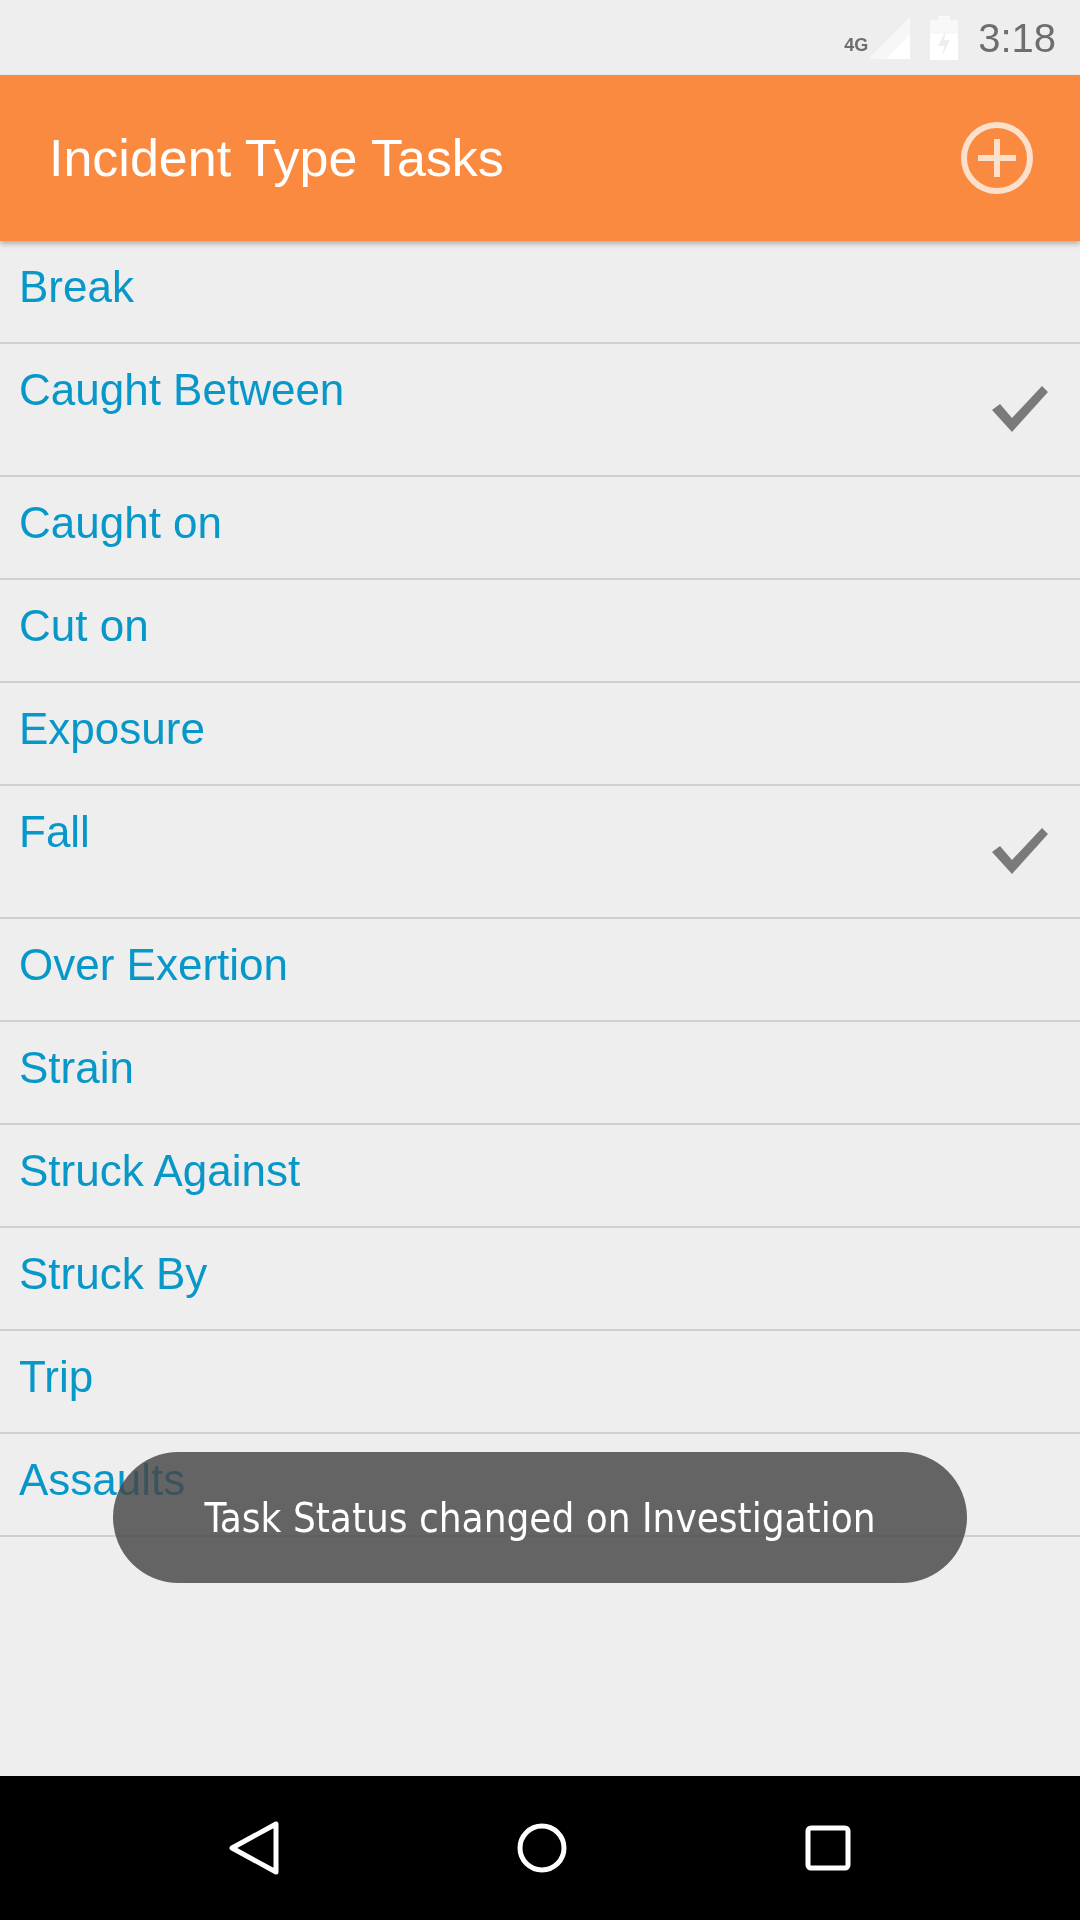  Describe the element at coordinates (1017, 38) in the screenshot. I see `clock-time: 3:18` at that location.